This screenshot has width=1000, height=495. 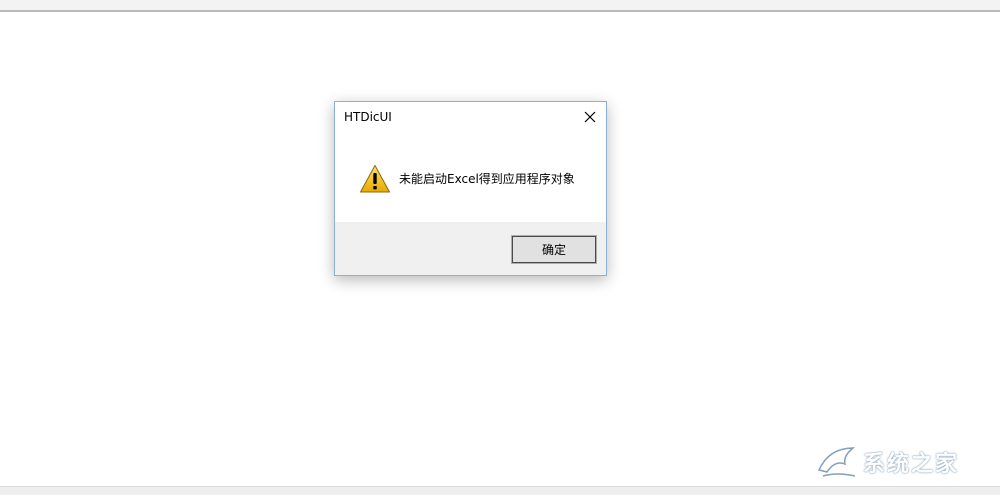 I want to click on dialog-title: HTDicUI, so click(x=368, y=117).